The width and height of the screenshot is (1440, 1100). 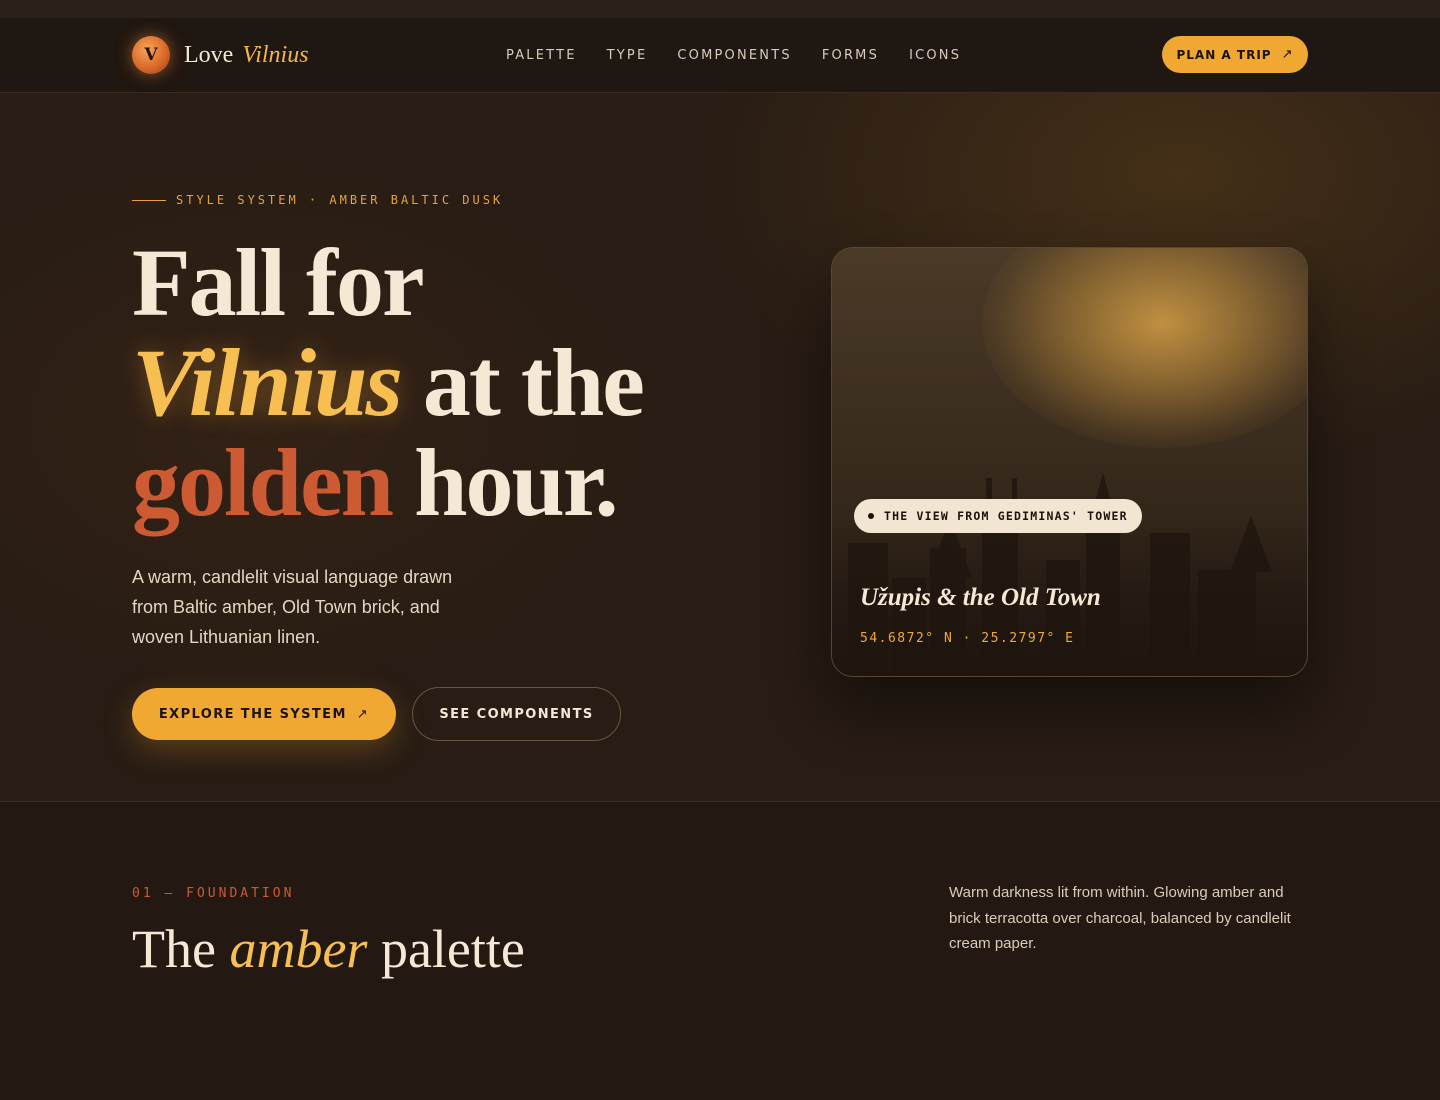 What do you see at coordinates (734, 55) in the screenshot?
I see `nav-link-components: COMPONENTS` at bounding box center [734, 55].